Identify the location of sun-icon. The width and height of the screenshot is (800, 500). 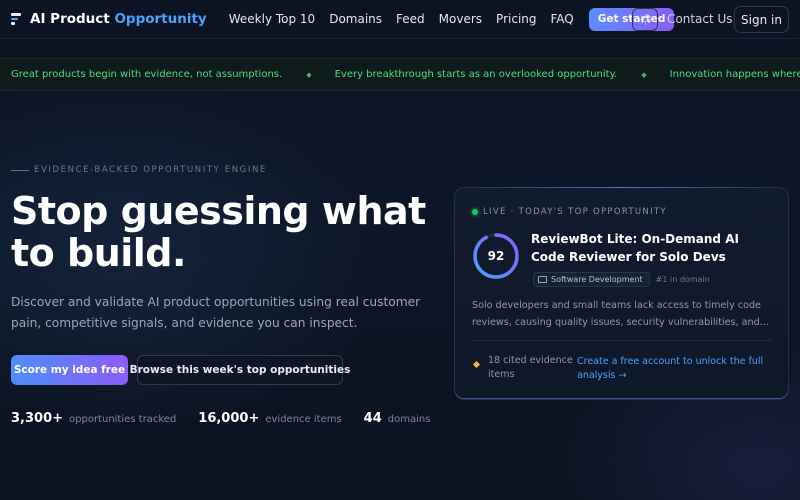
(645, 19).